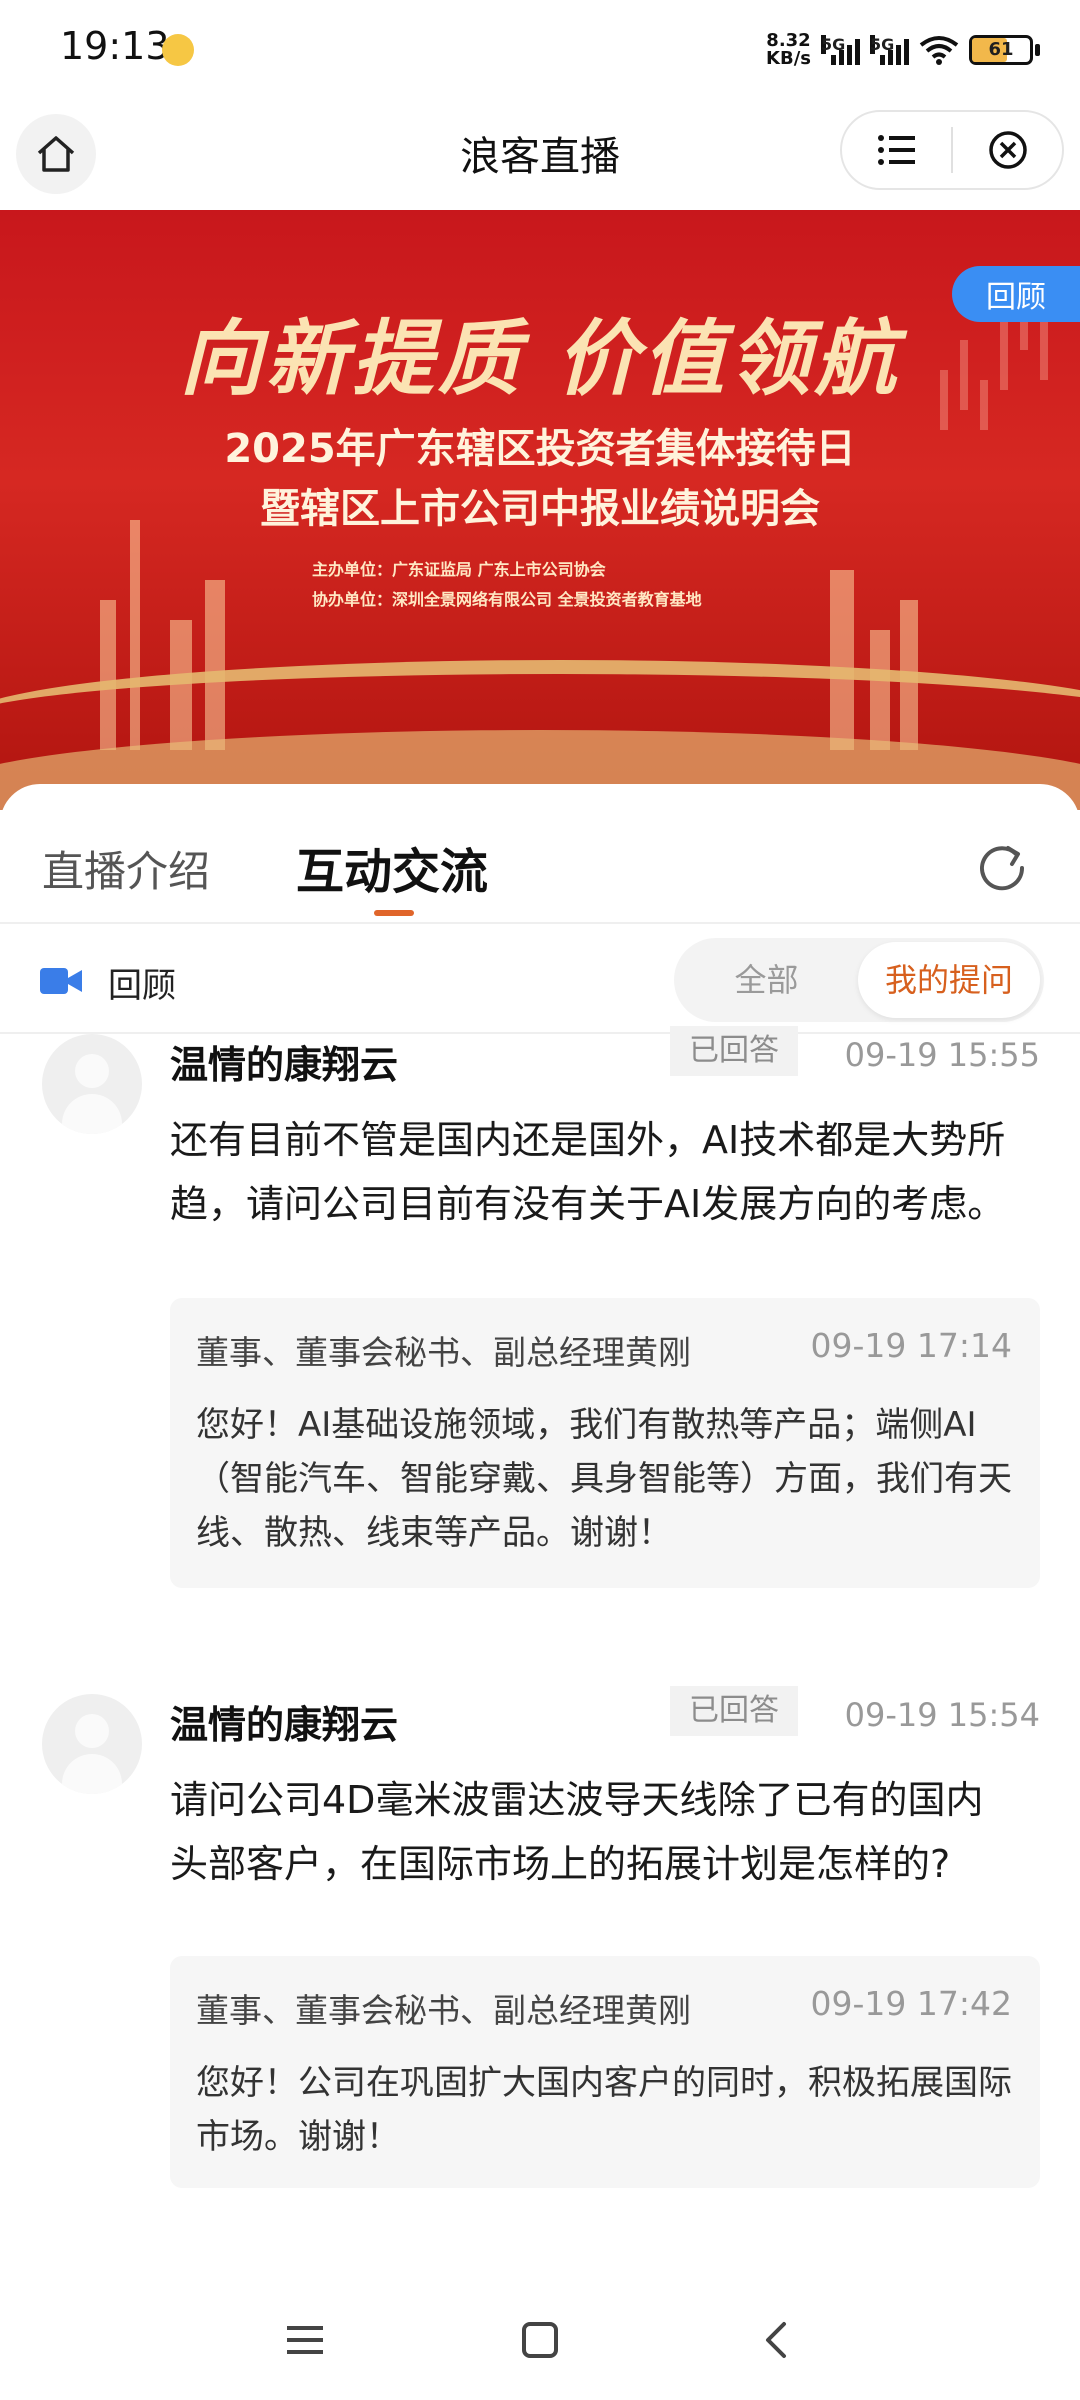 This screenshot has width=1080, height=2400. I want to click on filter-all-button: 全部, so click(766, 980).